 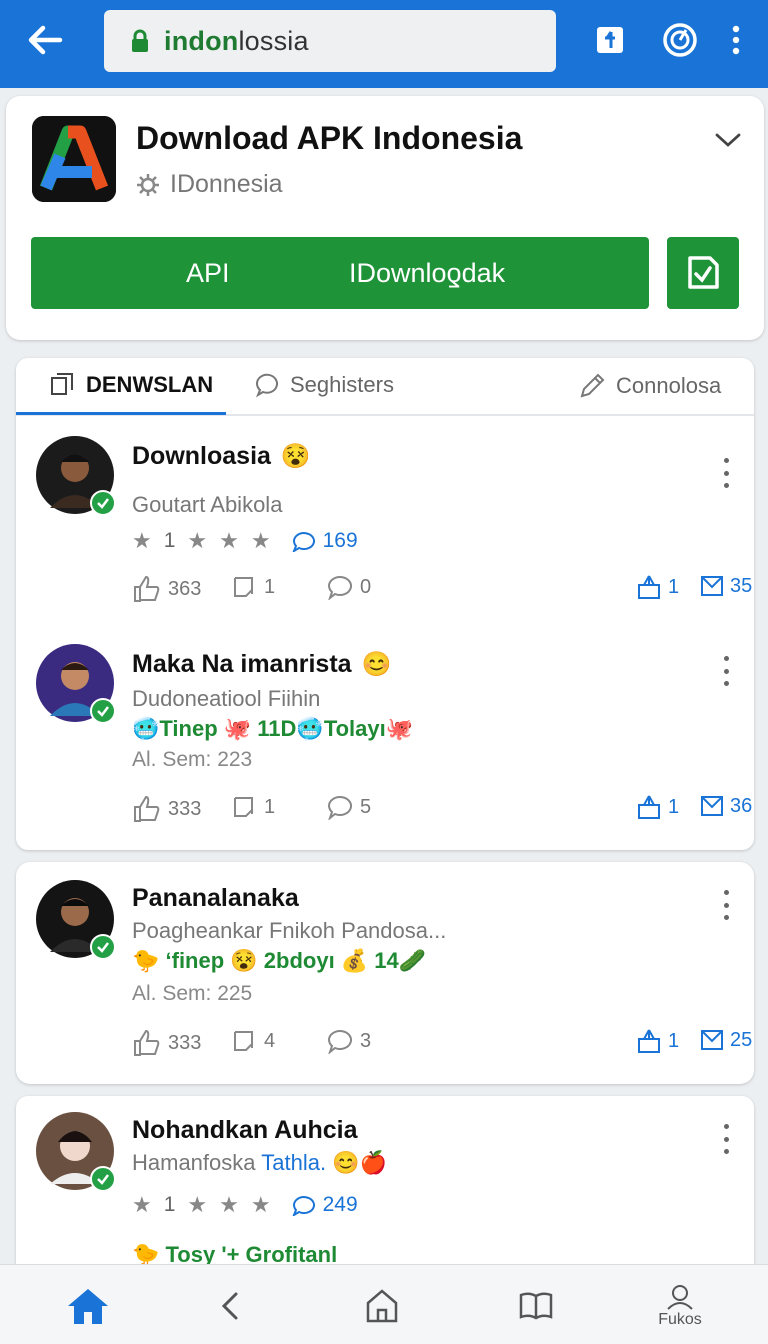 What do you see at coordinates (215, 898) in the screenshot?
I see `post-author: Pananalanaka` at bounding box center [215, 898].